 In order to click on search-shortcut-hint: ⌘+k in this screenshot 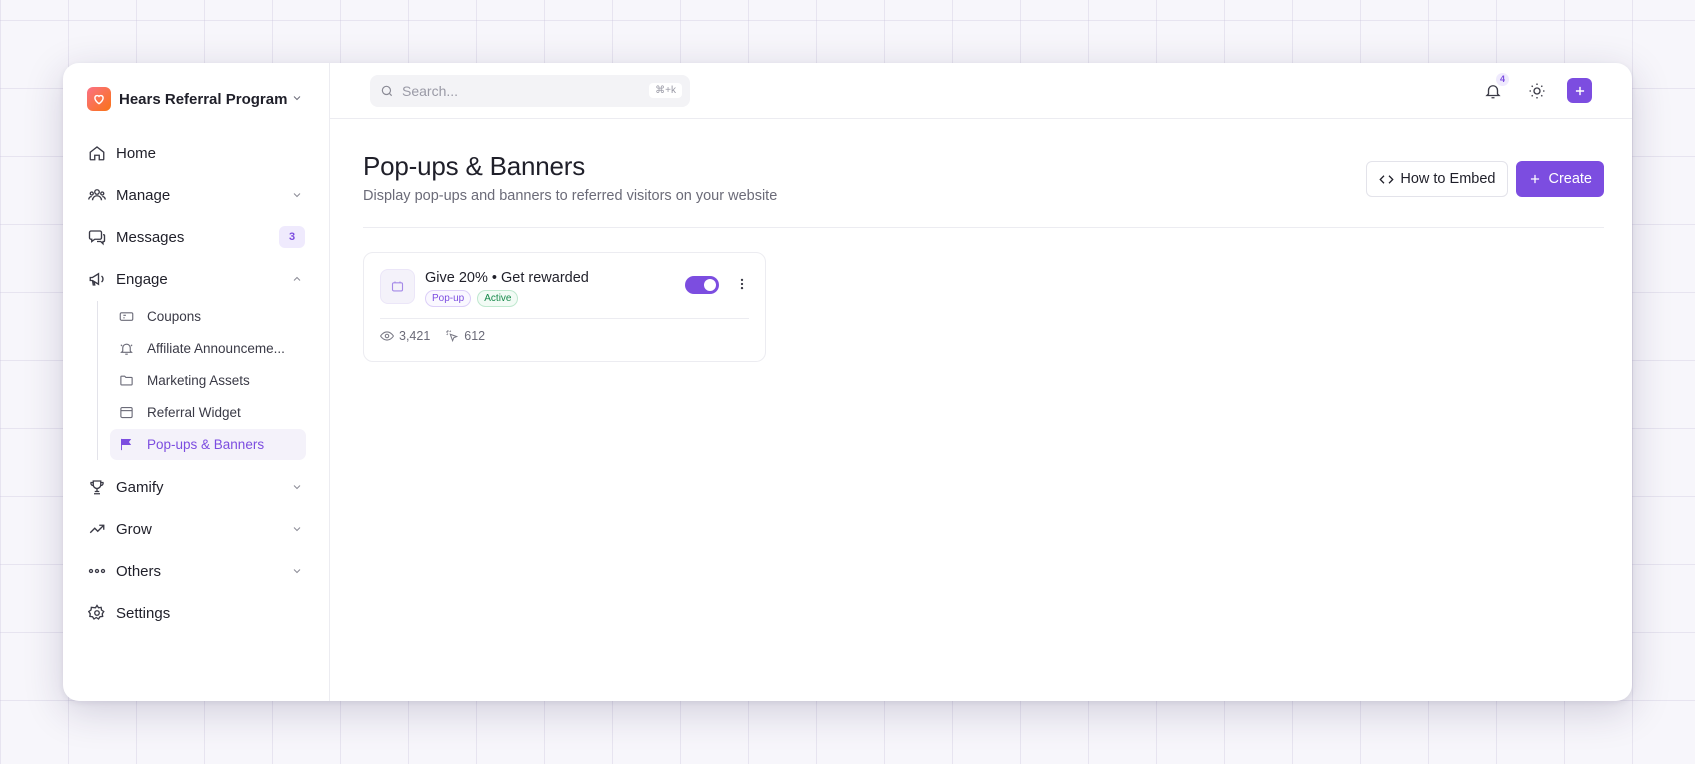, I will do `click(665, 90)`.